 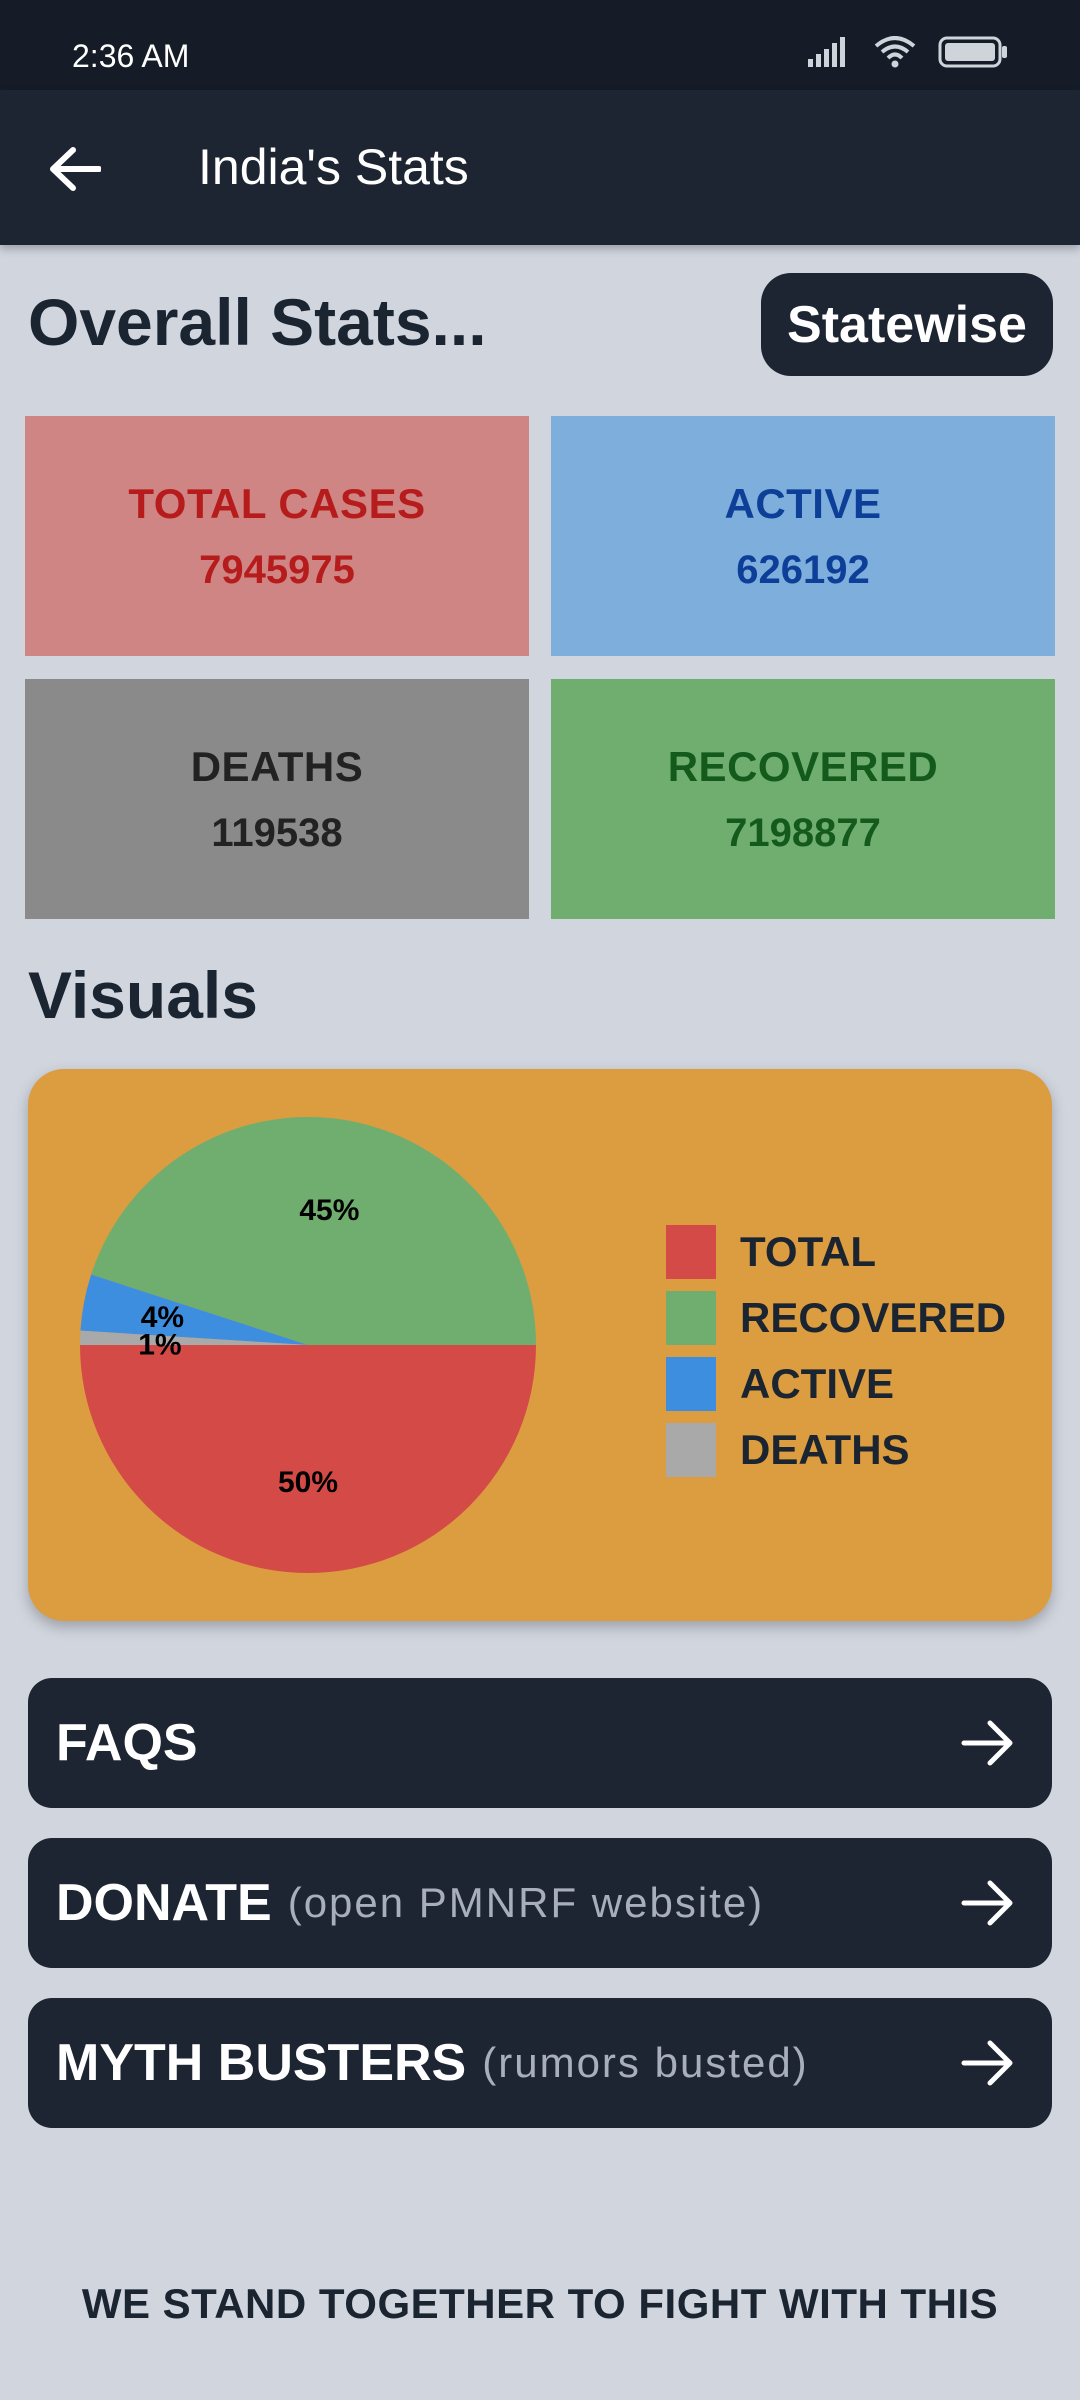 I want to click on signal-icon, so click(x=826, y=52).